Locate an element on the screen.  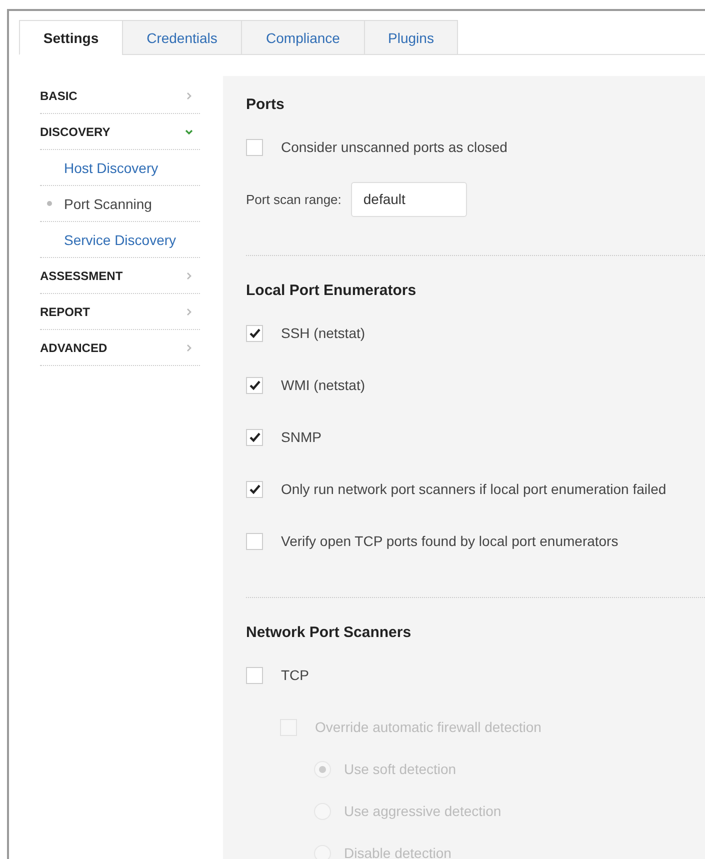
checkbox-label: WMI (netstat) is located at coordinates (323, 385).